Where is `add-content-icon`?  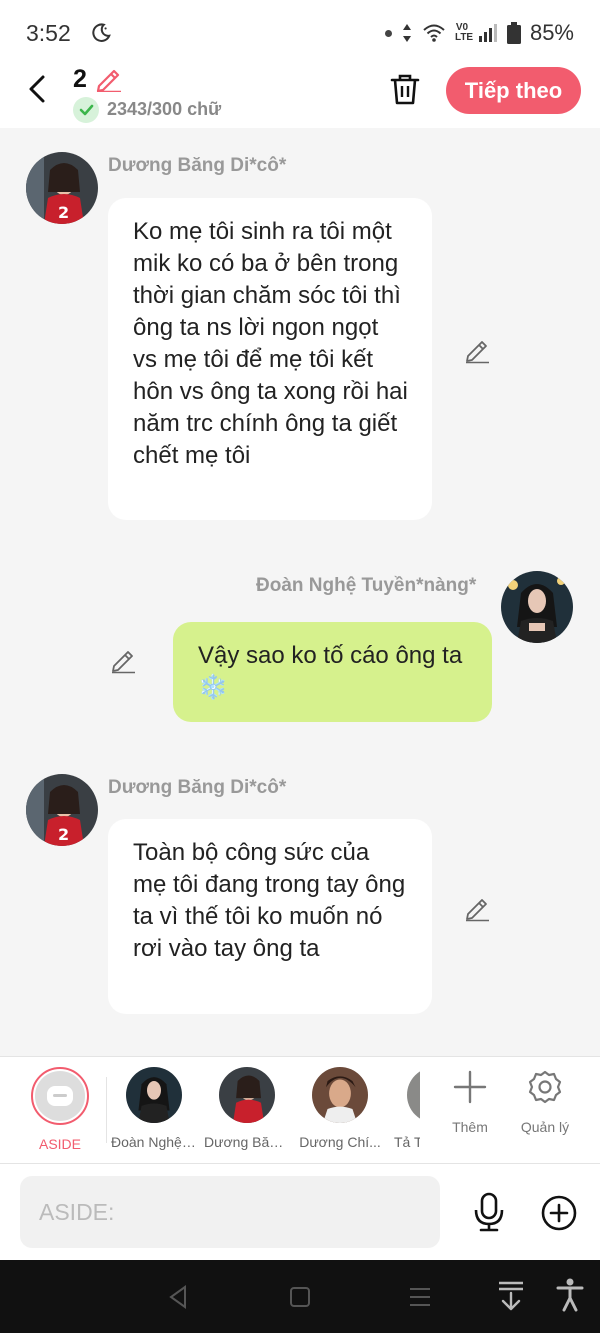
add-content-icon is located at coordinates (559, 1213).